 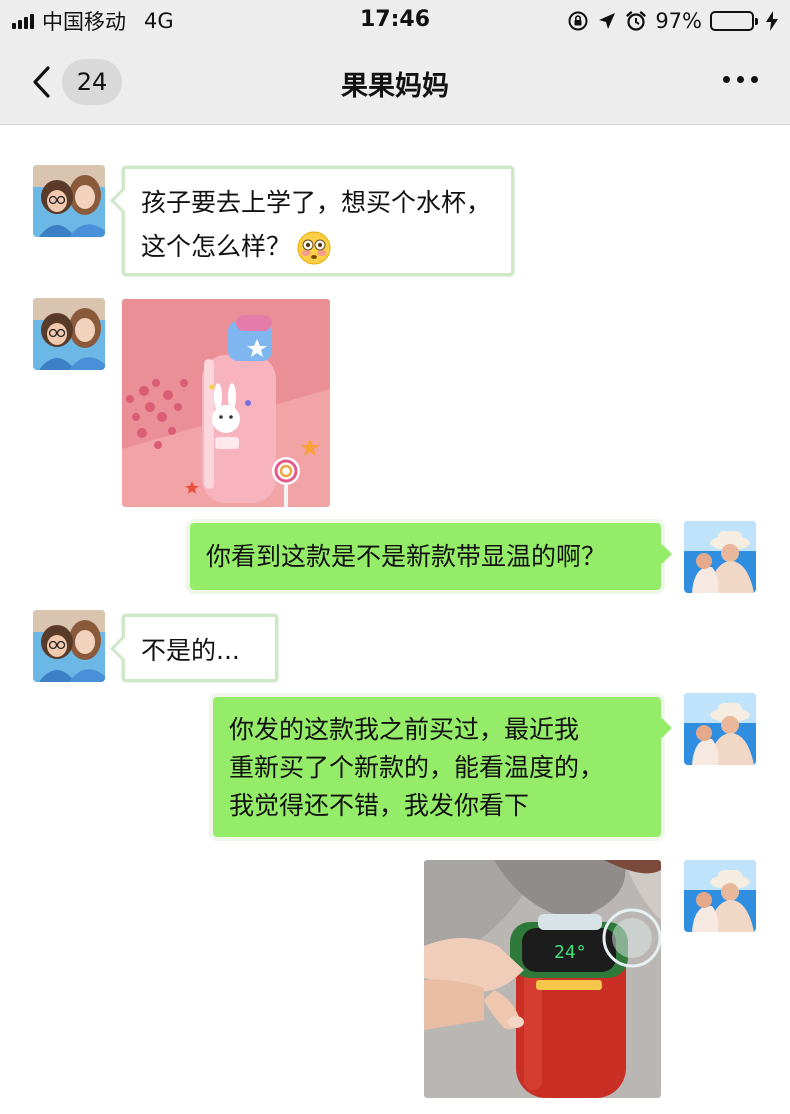 I want to click on ellipsis-icon, so click(x=740, y=79).